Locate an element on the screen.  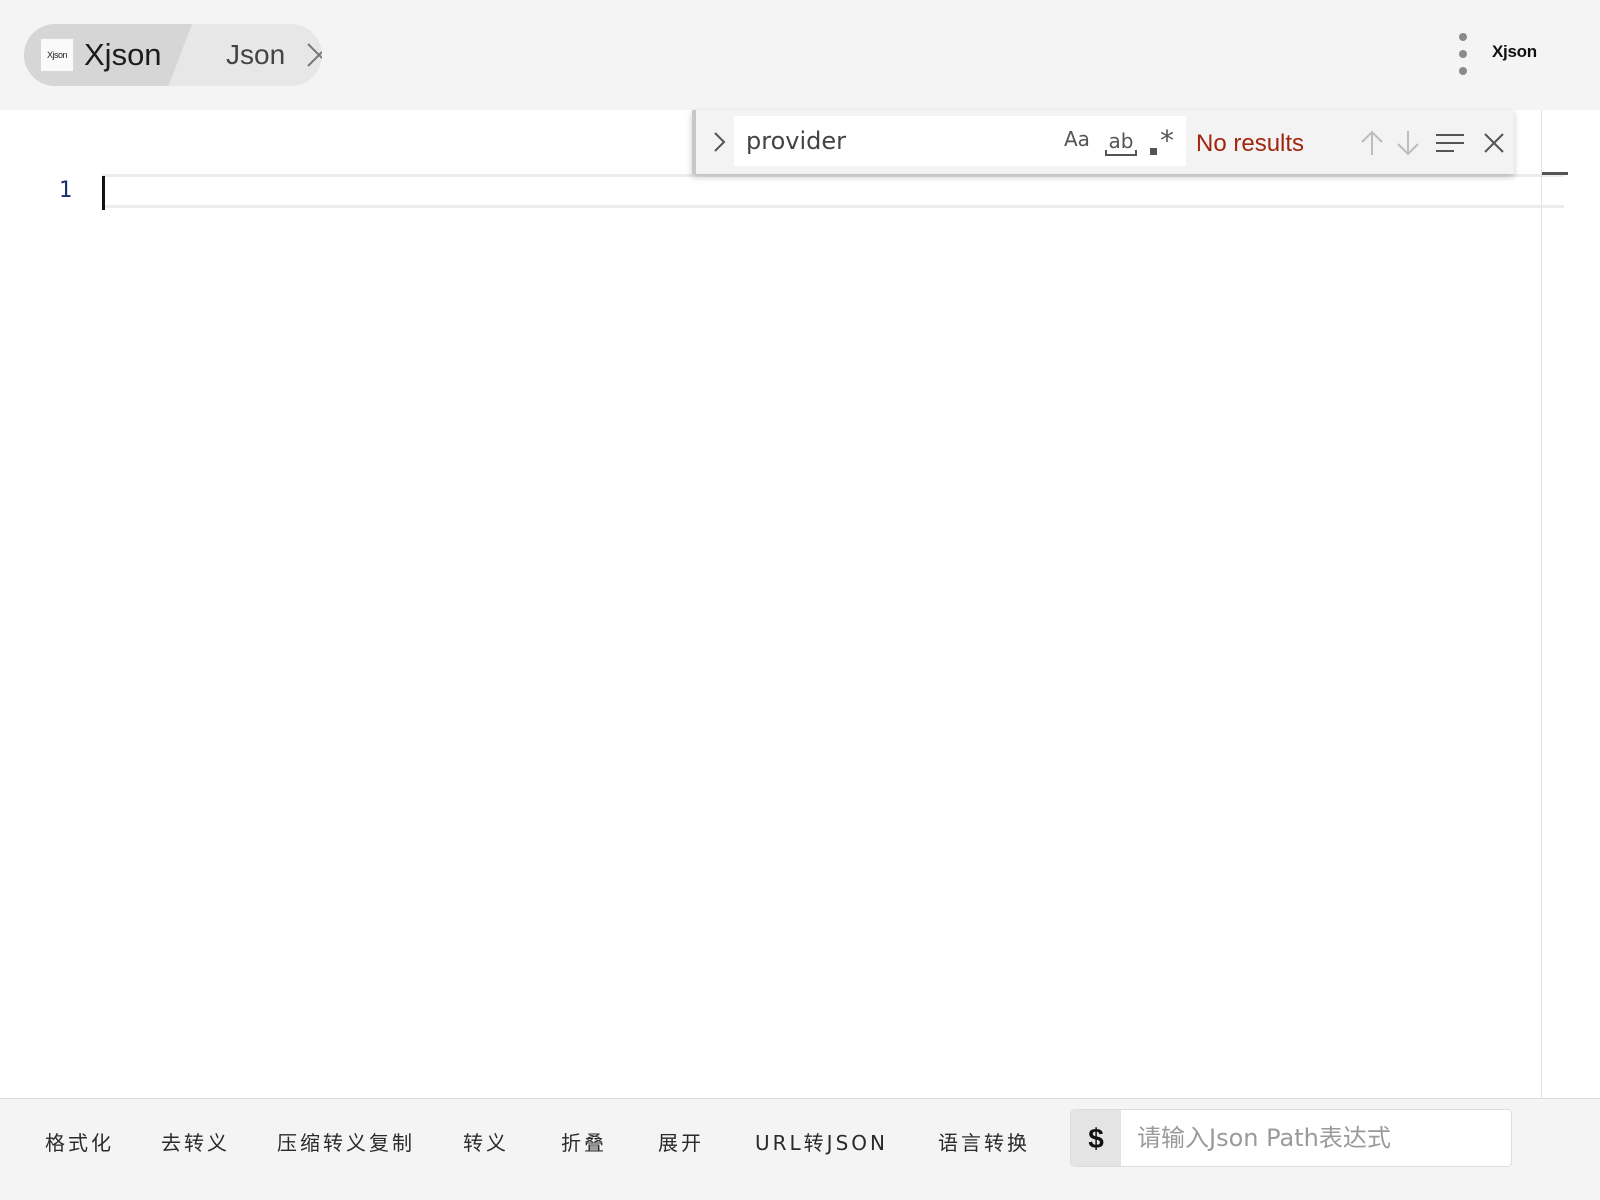
language-convert-button: 语言转换 is located at coordinates (984, 1143).